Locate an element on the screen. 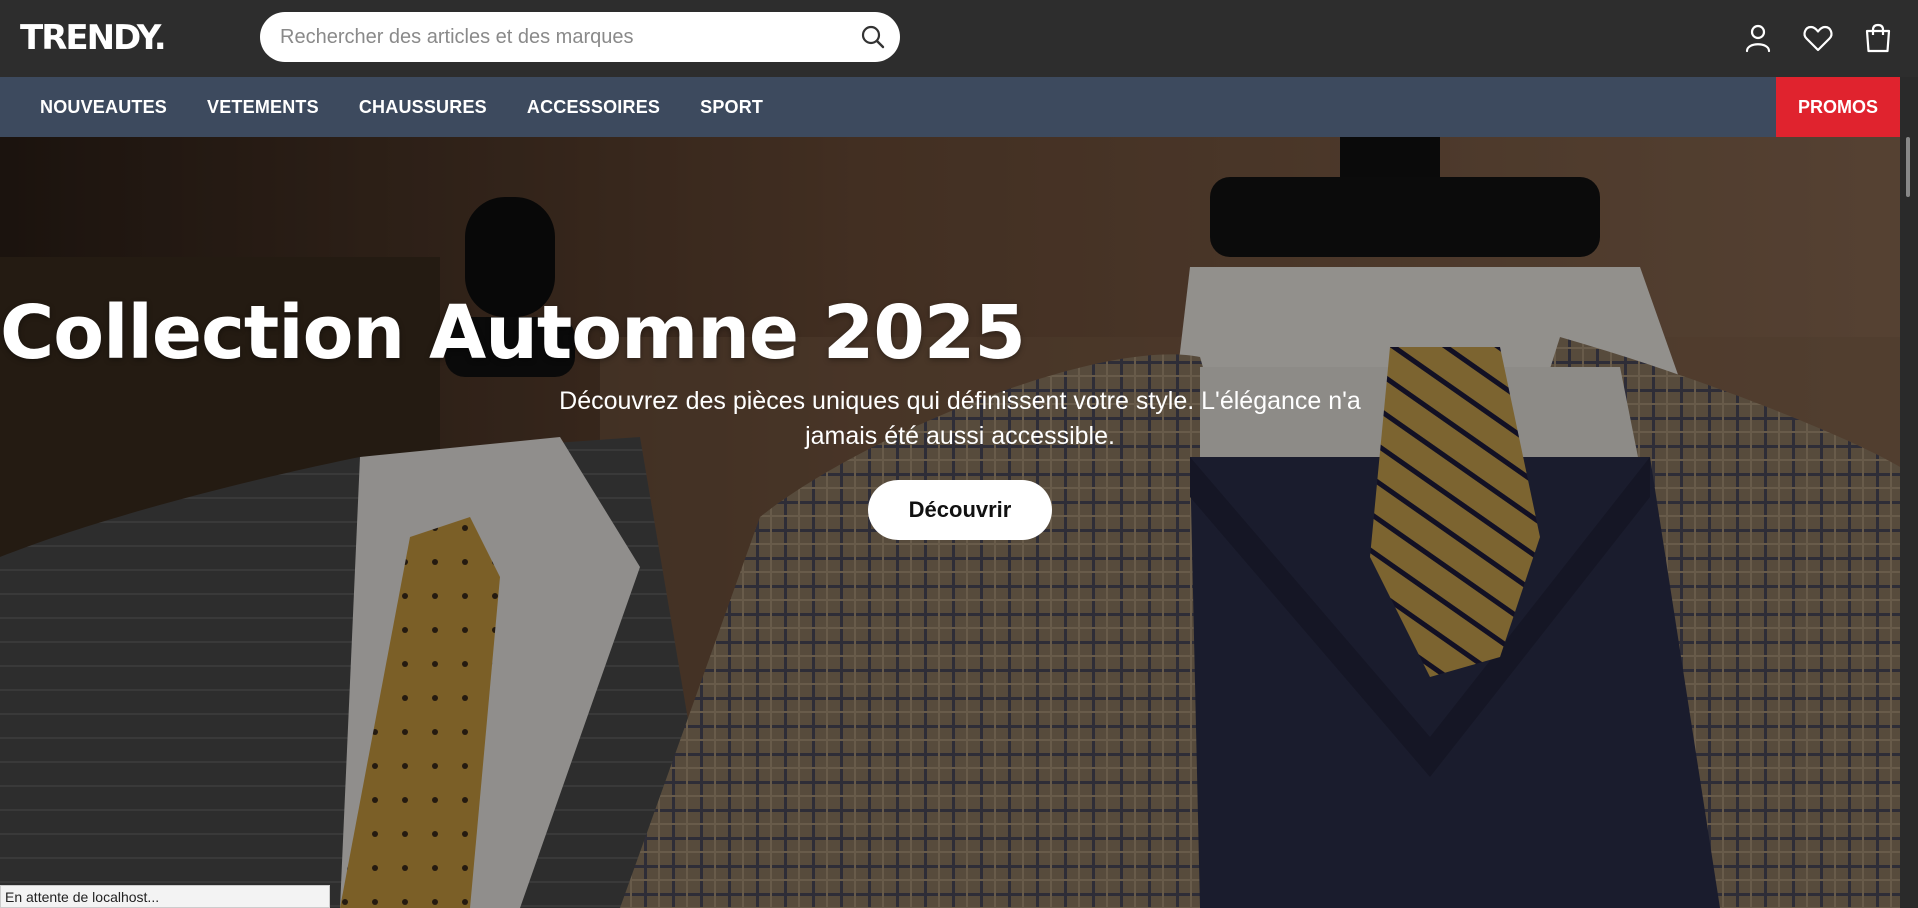  header-actions is located at coordinates (1818, 38).